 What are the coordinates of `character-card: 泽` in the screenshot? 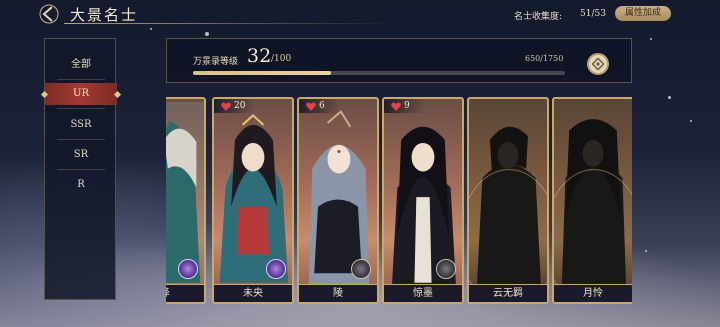 It's located at (186, 200).